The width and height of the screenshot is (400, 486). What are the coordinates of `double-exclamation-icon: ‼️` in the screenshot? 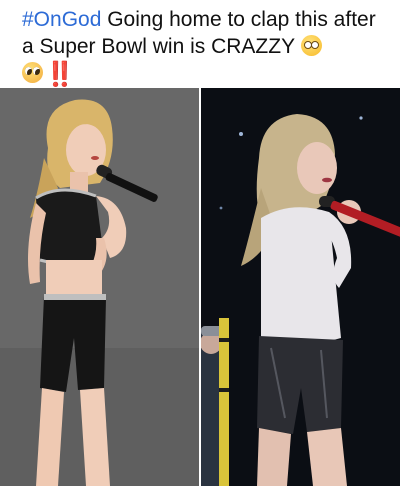 It's located at (60, 74).